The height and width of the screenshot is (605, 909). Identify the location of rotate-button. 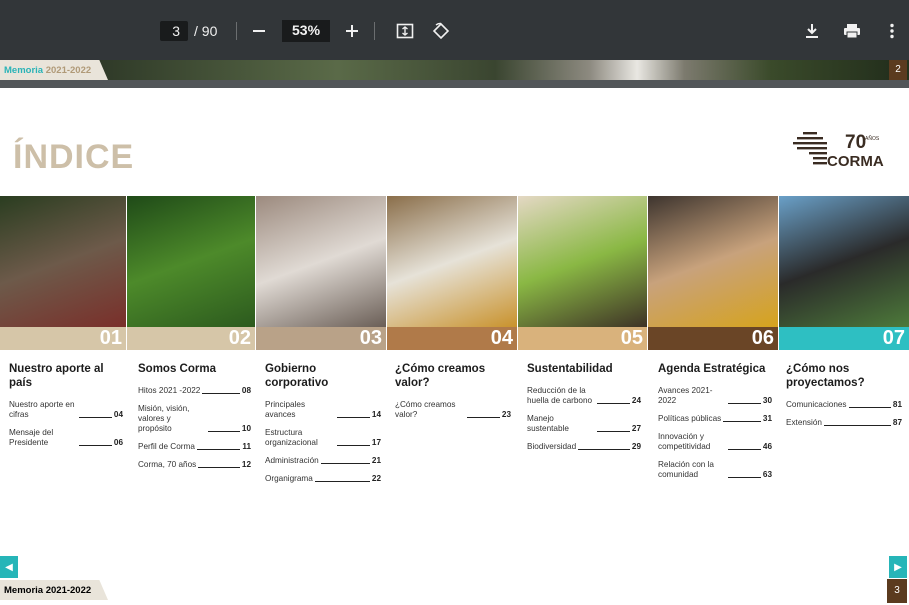
(441, 31).